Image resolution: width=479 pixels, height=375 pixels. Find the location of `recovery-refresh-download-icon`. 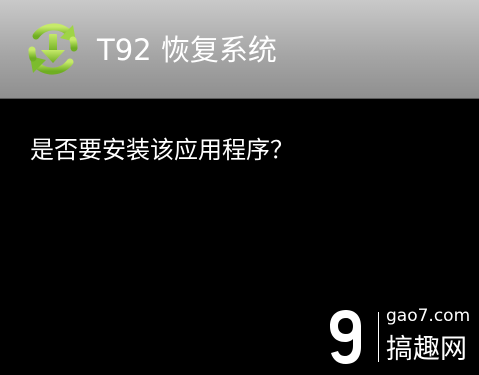

recovery-refresh-download-icon is located at coordinates (53, 49).